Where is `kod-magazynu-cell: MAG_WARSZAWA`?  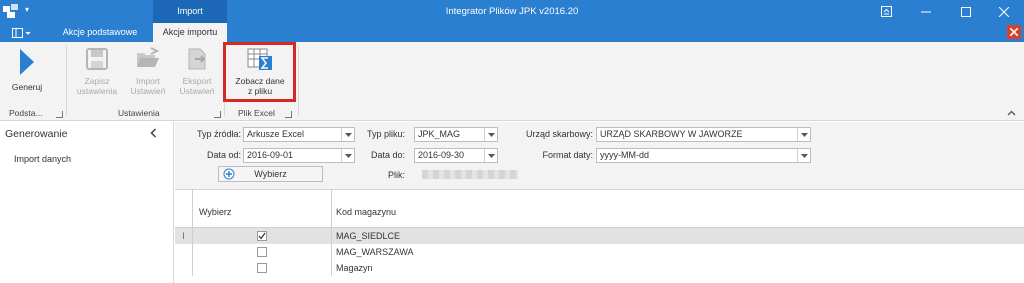 kod-magazynu-cell: MAG_WARSZAWA is located at coordinates (375, 252).